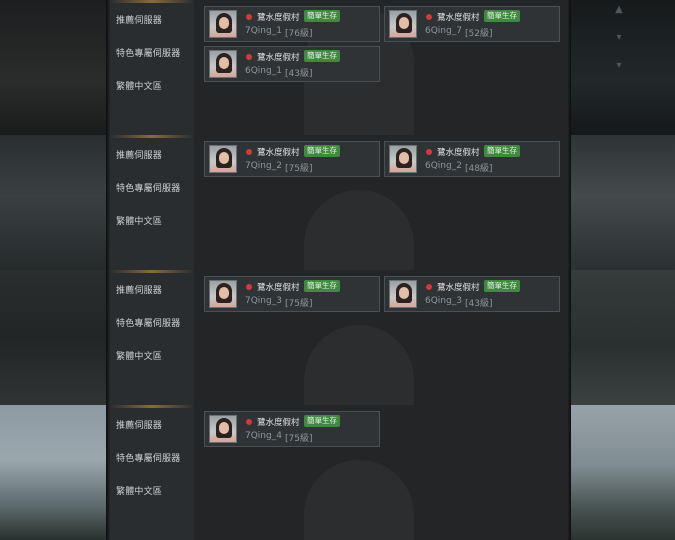 The height and width of the screenshot is (540, 675). What do you see at coordinates (292, 24) in the screenshot?
I see `server-character-card: 鷺水度假村 簡單生存 7Qing_1 [76級]` at bounding box center [292, 24].